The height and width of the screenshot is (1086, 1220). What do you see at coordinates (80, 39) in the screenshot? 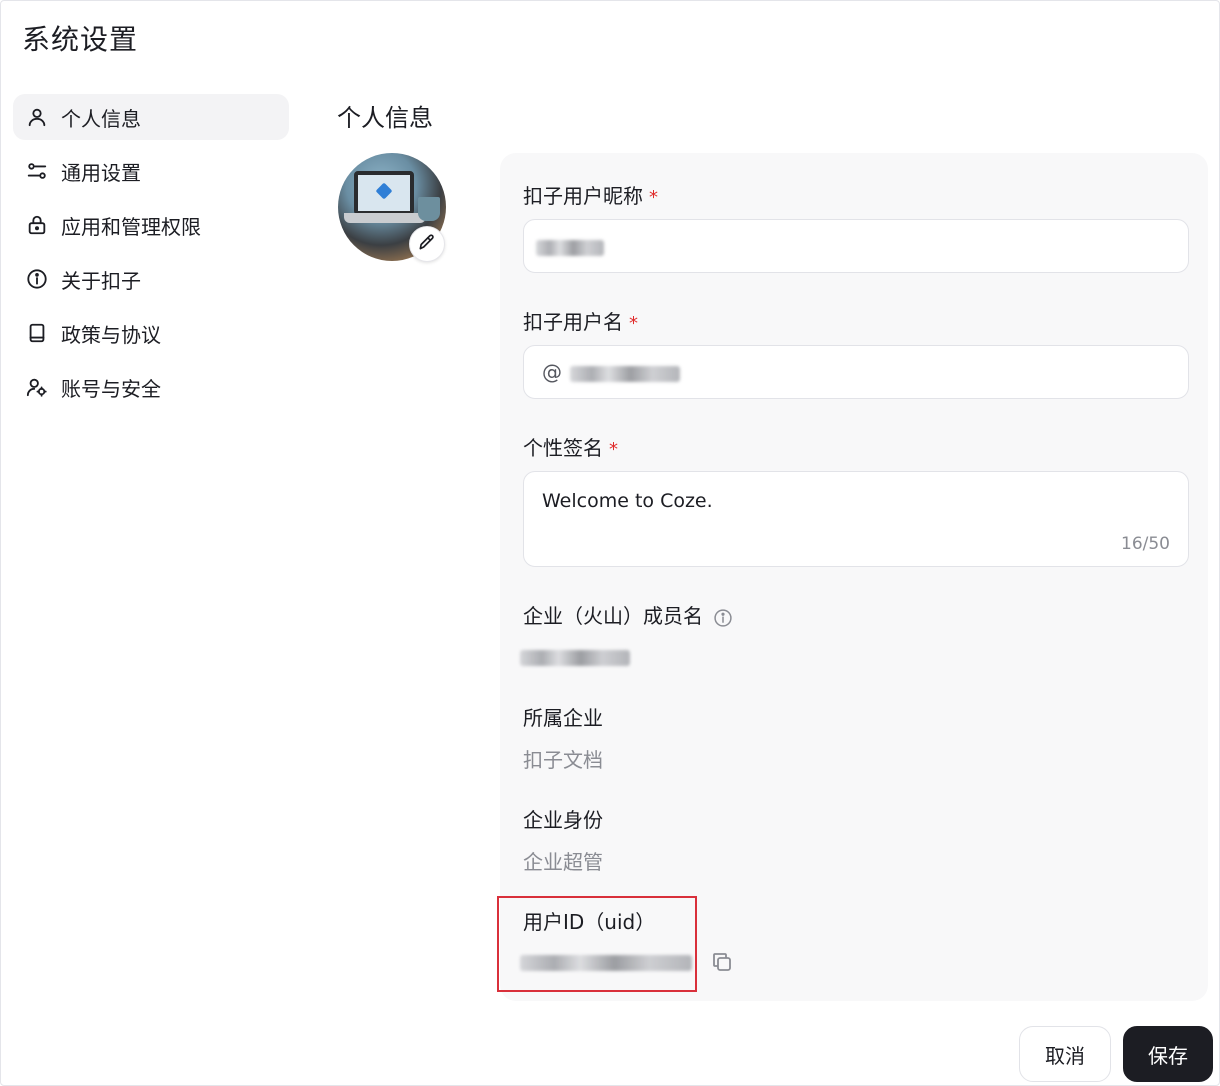
I see `page-title: 系统设置` at bounding box center [80, 39].